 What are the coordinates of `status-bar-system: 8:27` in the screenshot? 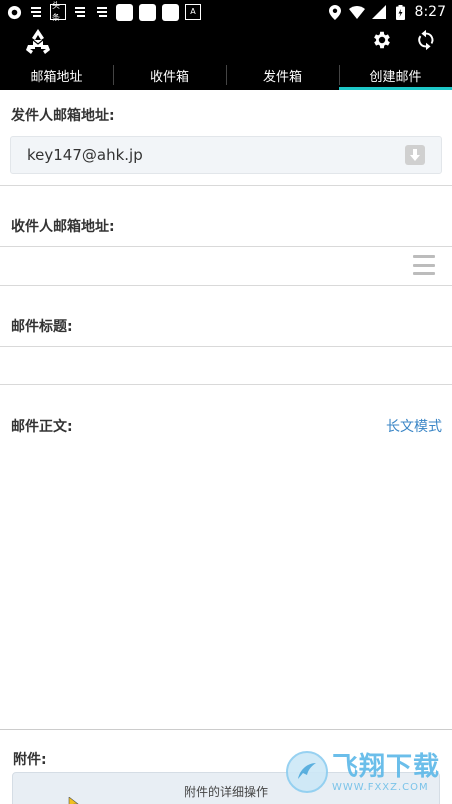 It's located at (386, 12).